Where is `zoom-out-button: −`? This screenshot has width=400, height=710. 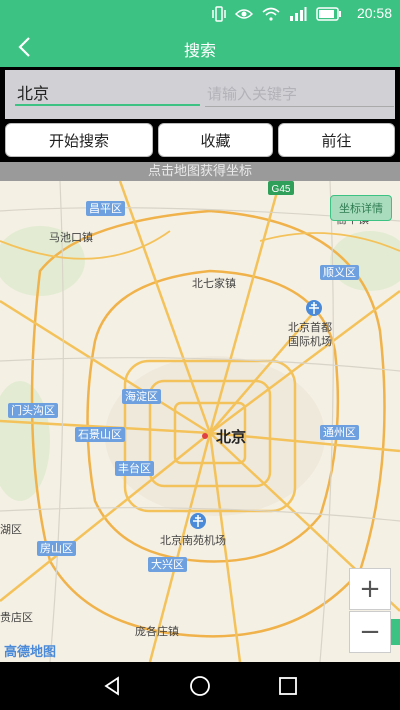 zoom-out-button: − is located at coordinates (370, 632).